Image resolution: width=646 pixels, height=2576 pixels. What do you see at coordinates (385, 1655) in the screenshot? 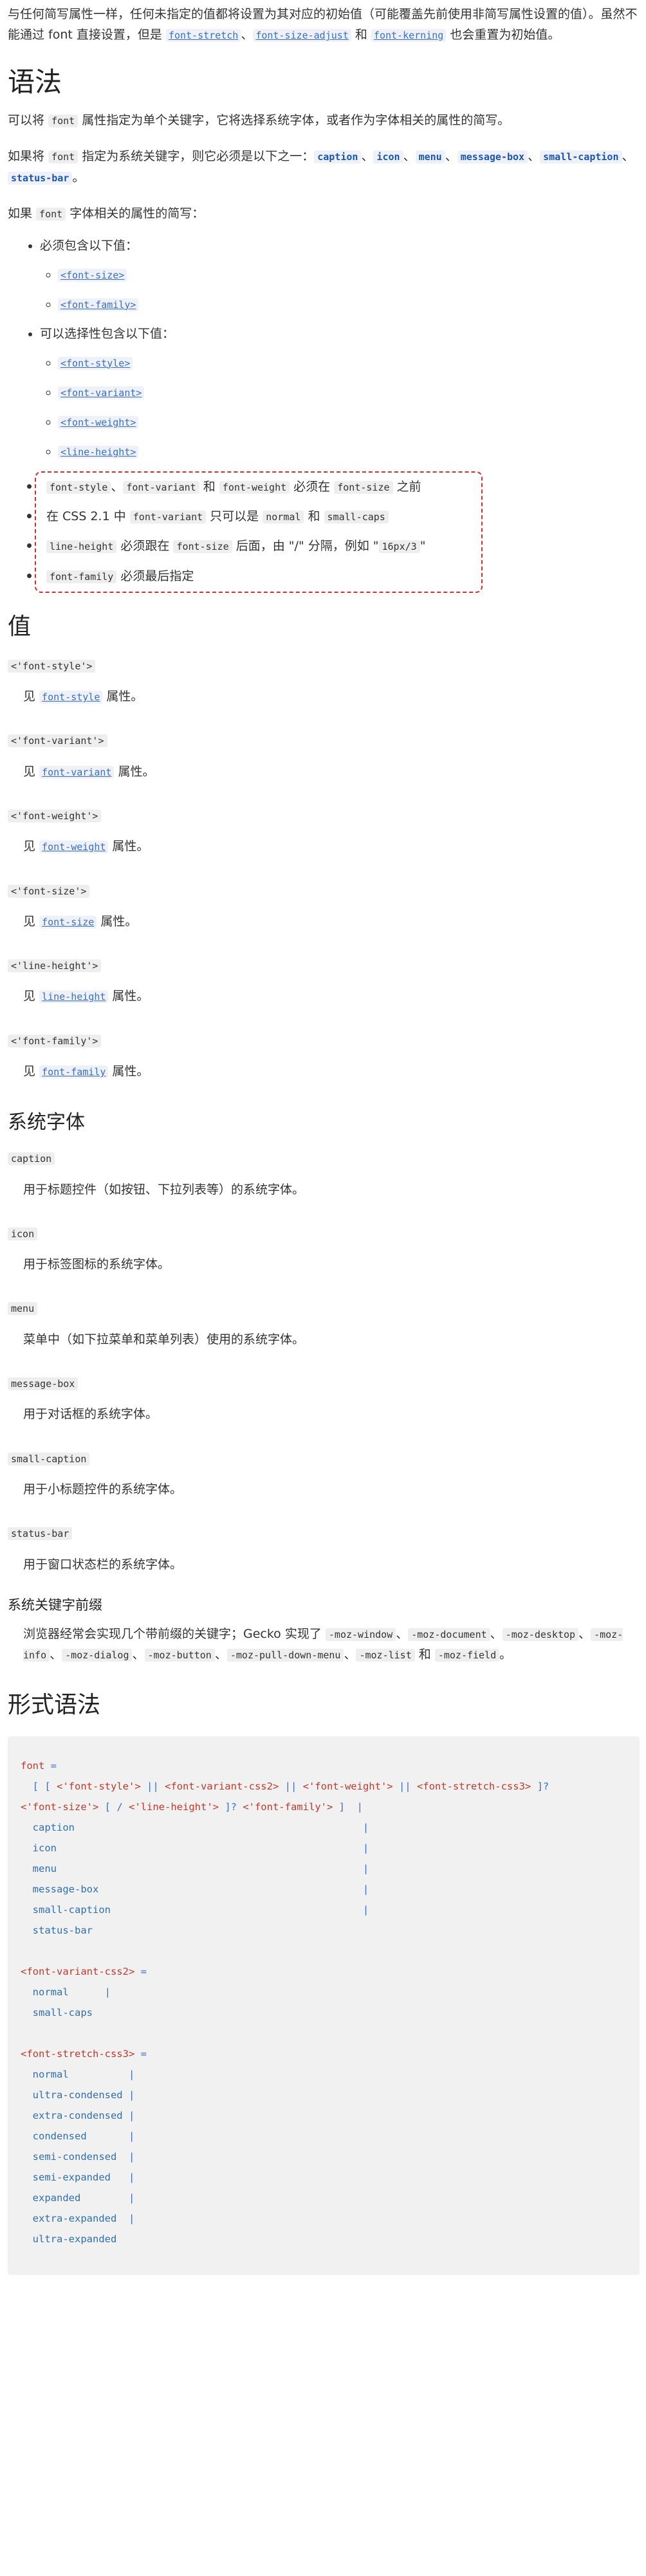
I see `prefixed-keyword: -moz-list` at bounding box center [385, 1655].